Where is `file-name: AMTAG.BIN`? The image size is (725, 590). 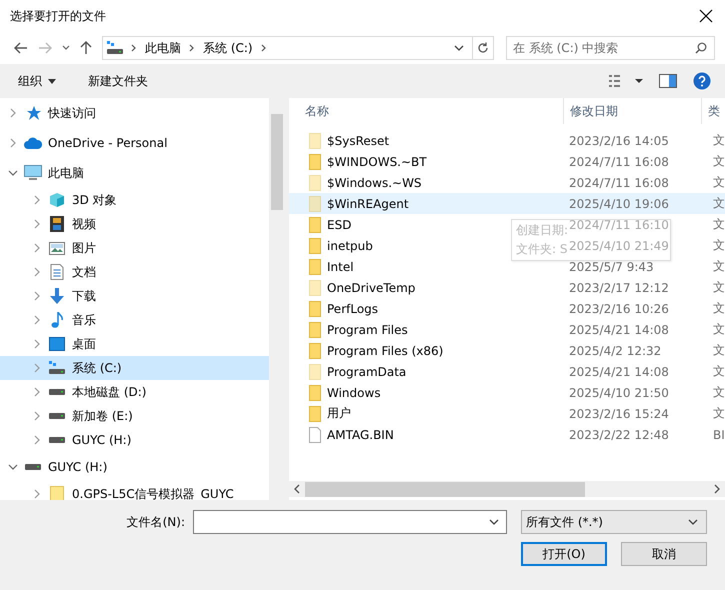
file-name: AMTAG.BIN is located at coordinates (360, 435).